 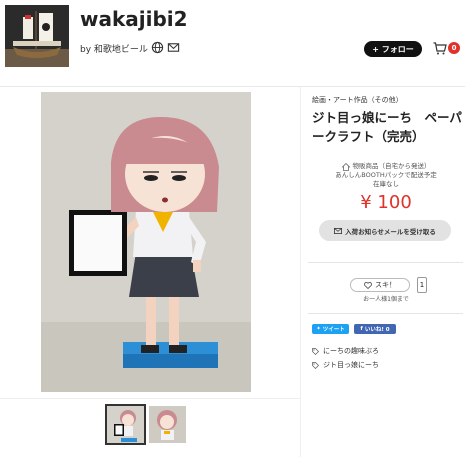 I want to click on follow-button: + フォロー, so click(x=393, y=49).